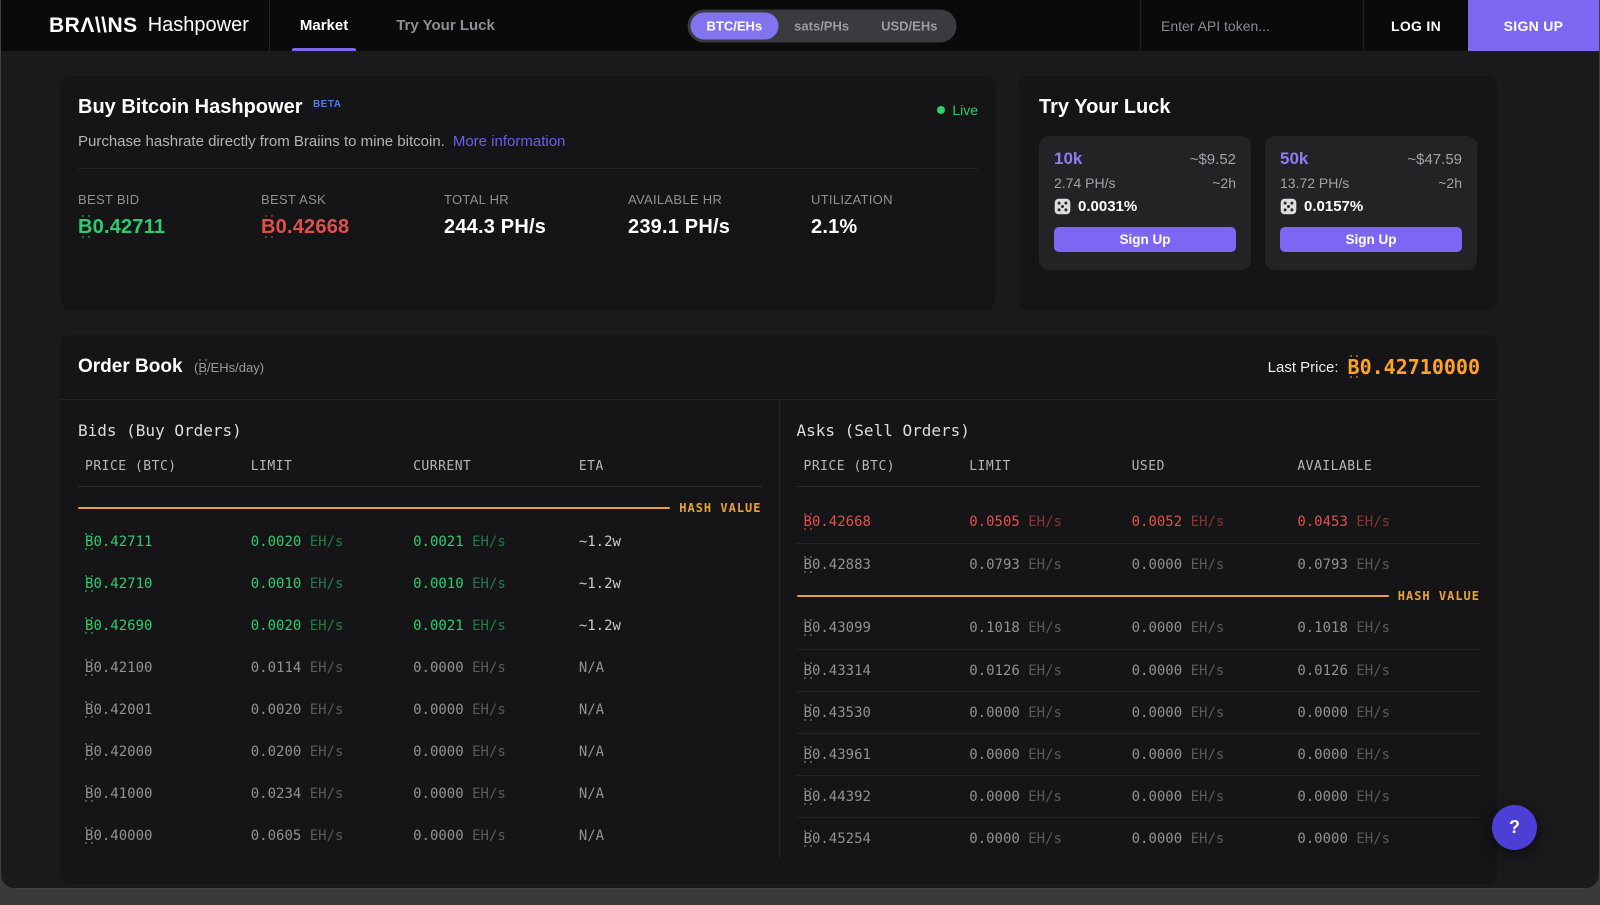 The image size is (1600, 905). What do you see at coordinates (271, 466) in the screenshot?
I see `column-header: LIMIT` at bounding box center [271, 466].